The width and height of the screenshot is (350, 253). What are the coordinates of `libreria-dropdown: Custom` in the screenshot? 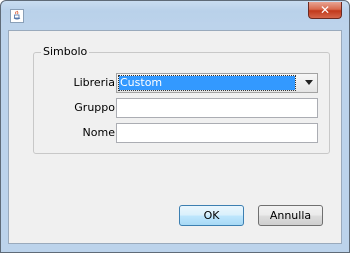 It's located at (217, 83).